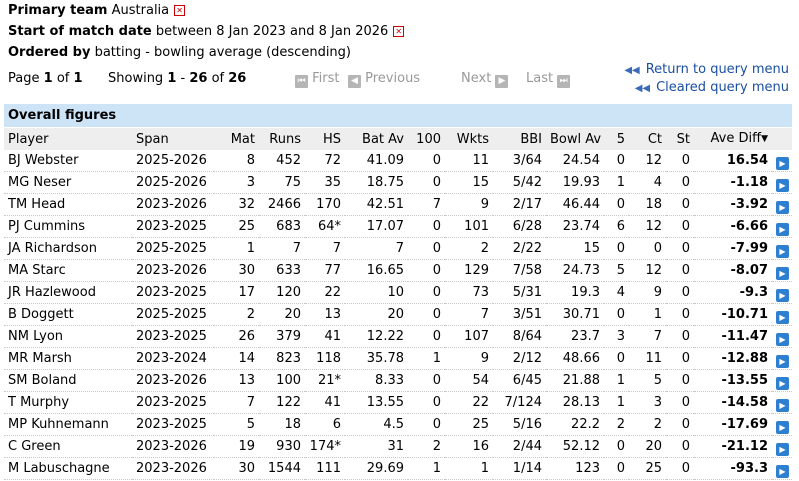 The image size is (799, 481). I want to click on cell-player: JA Richardson, so click(68, 248).